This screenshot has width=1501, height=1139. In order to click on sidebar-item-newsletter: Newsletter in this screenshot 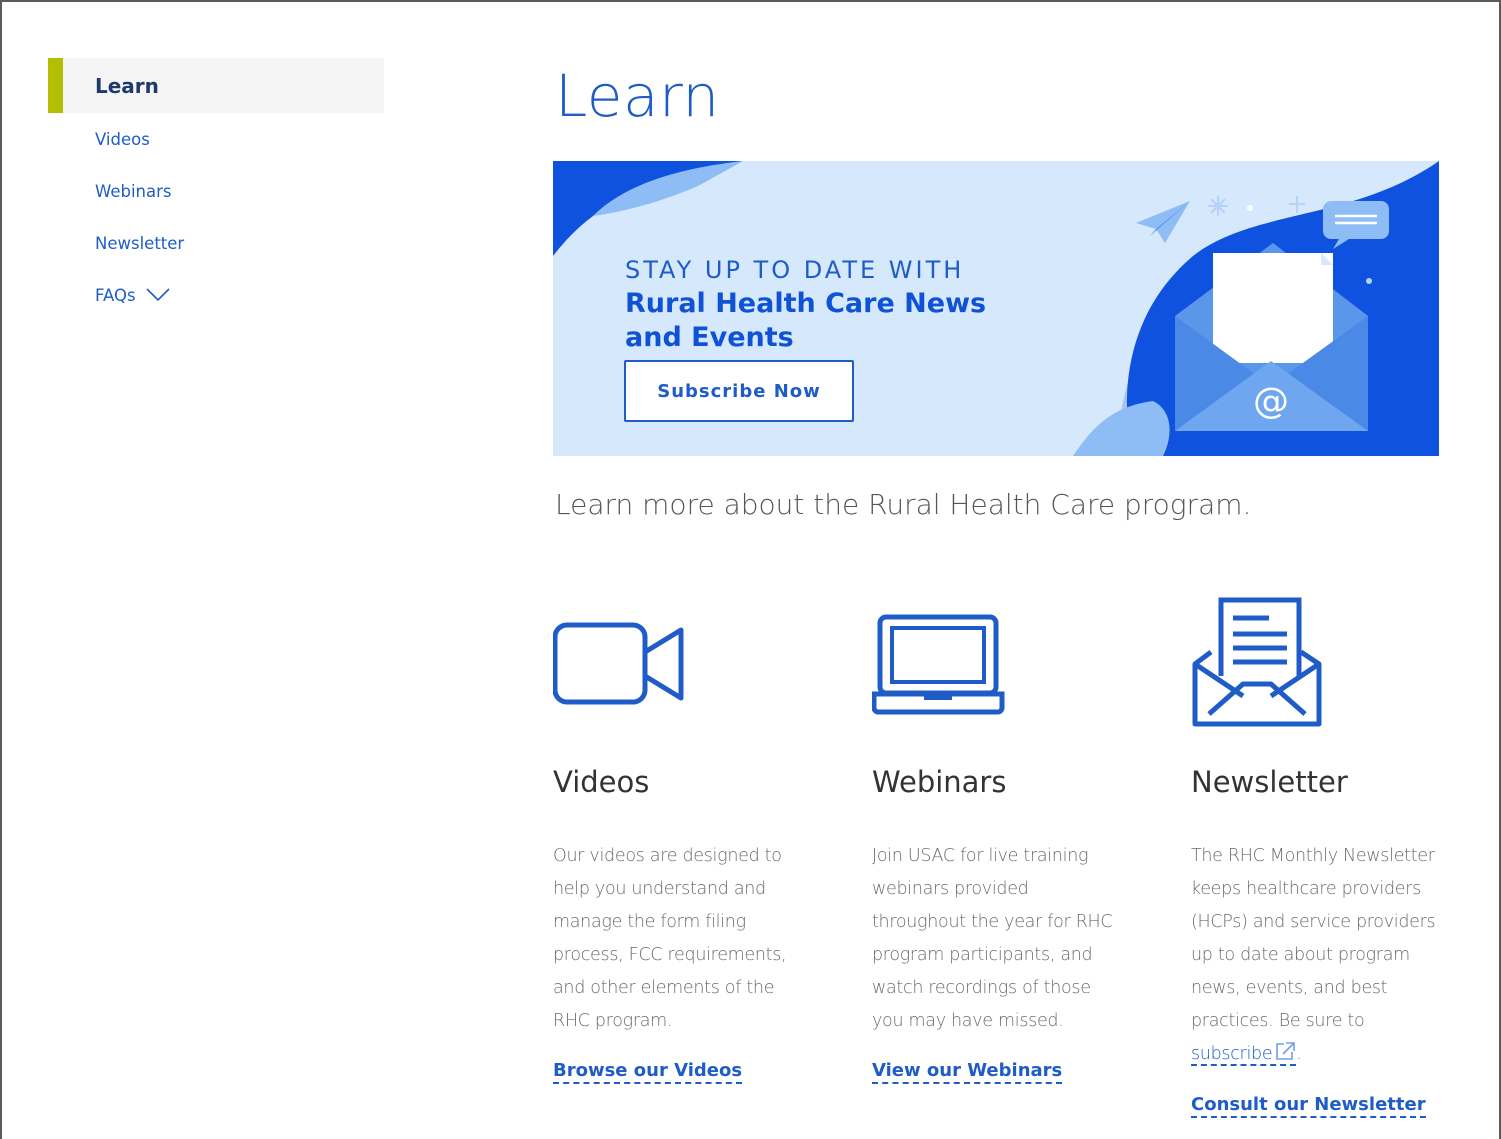, I will do `click(216, 243)`.